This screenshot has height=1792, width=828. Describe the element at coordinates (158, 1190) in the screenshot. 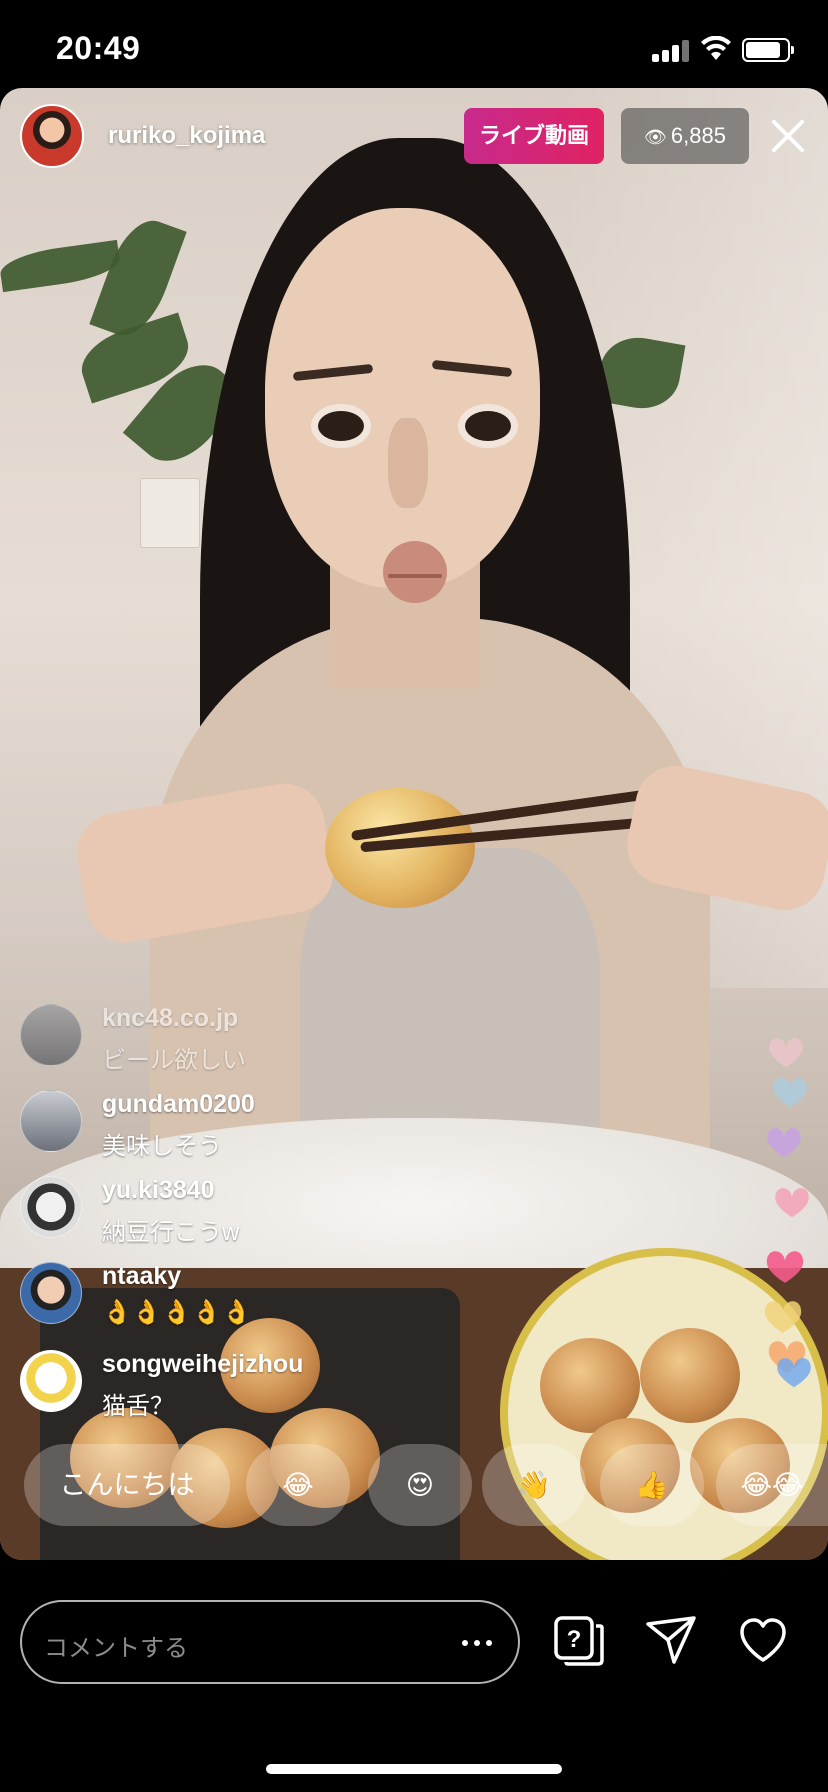

I see `comment-username: yu.ki3840` at that location.